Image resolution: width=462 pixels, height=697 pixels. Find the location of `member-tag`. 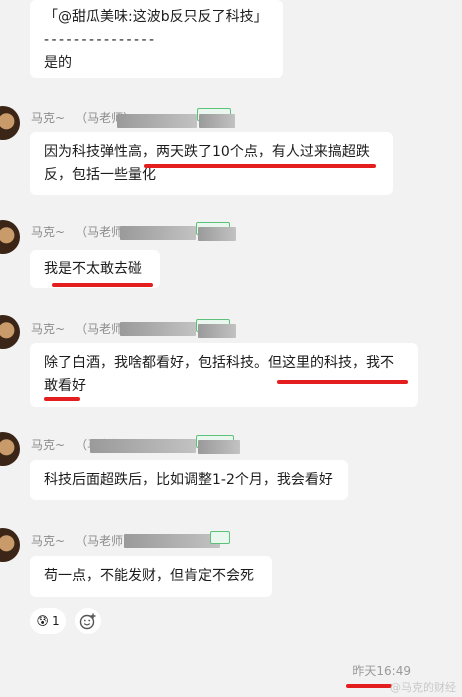

member-tag is located at coordinates (220, 537).